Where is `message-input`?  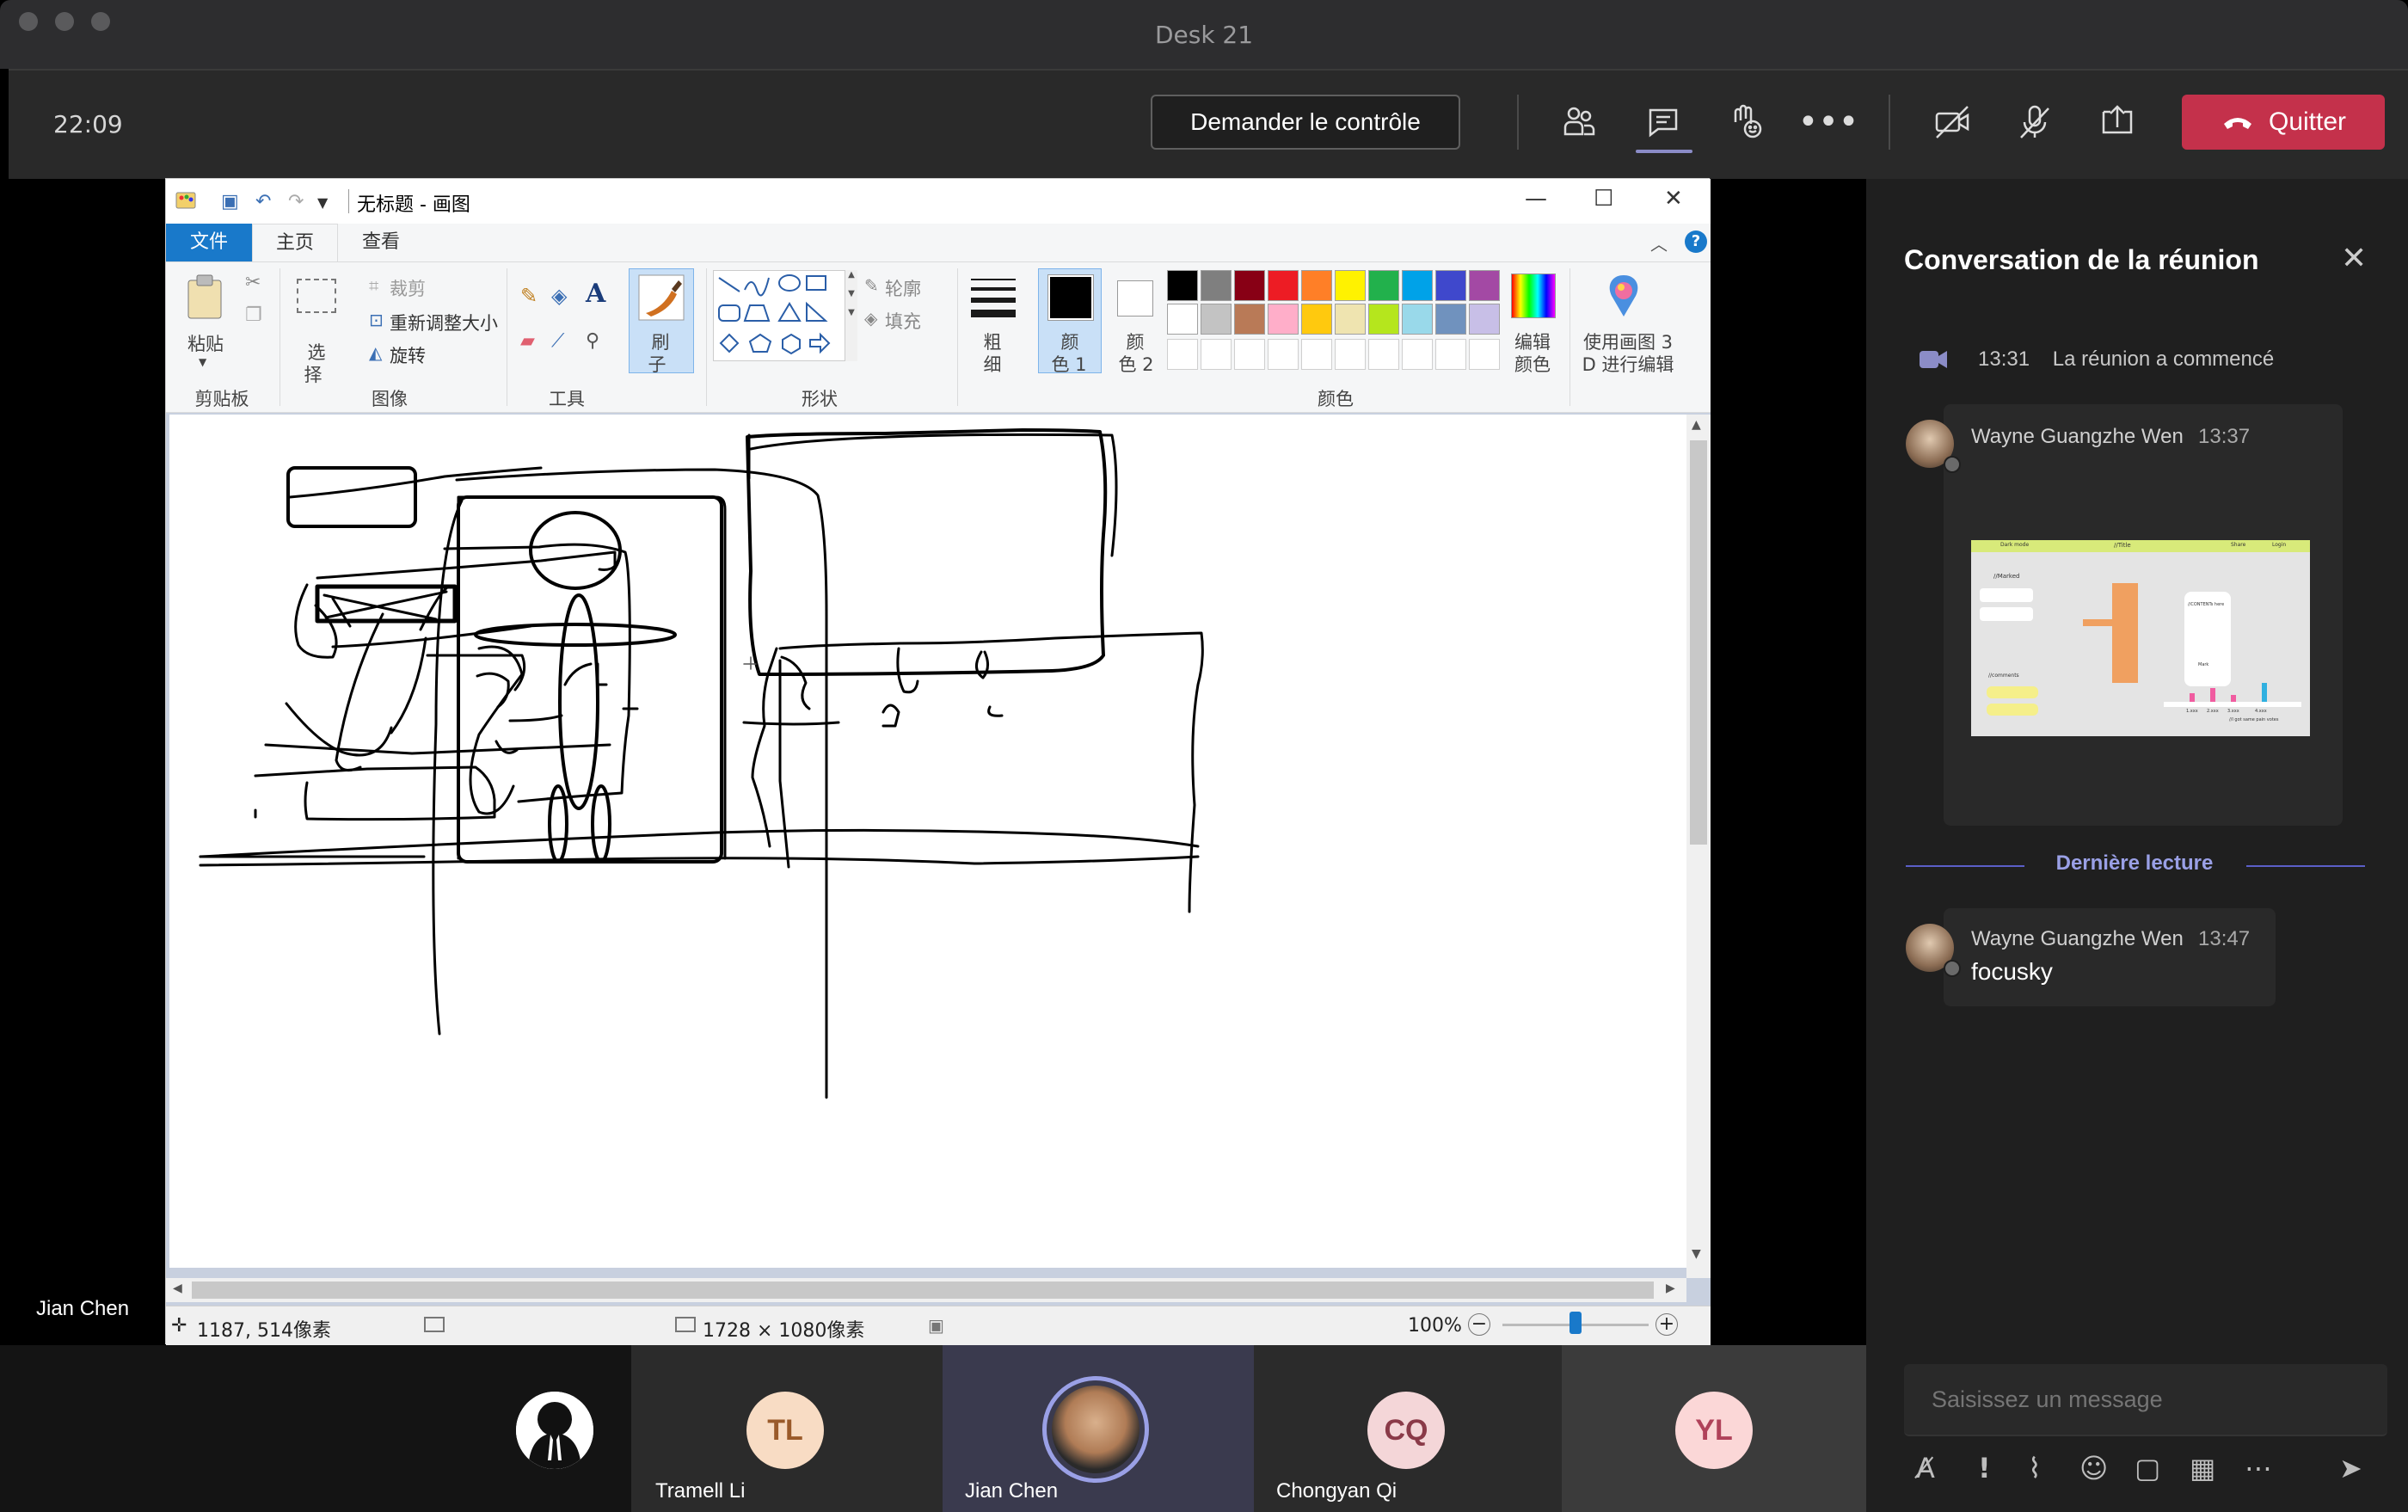 message-input is located at coordinates (2138, 1400).